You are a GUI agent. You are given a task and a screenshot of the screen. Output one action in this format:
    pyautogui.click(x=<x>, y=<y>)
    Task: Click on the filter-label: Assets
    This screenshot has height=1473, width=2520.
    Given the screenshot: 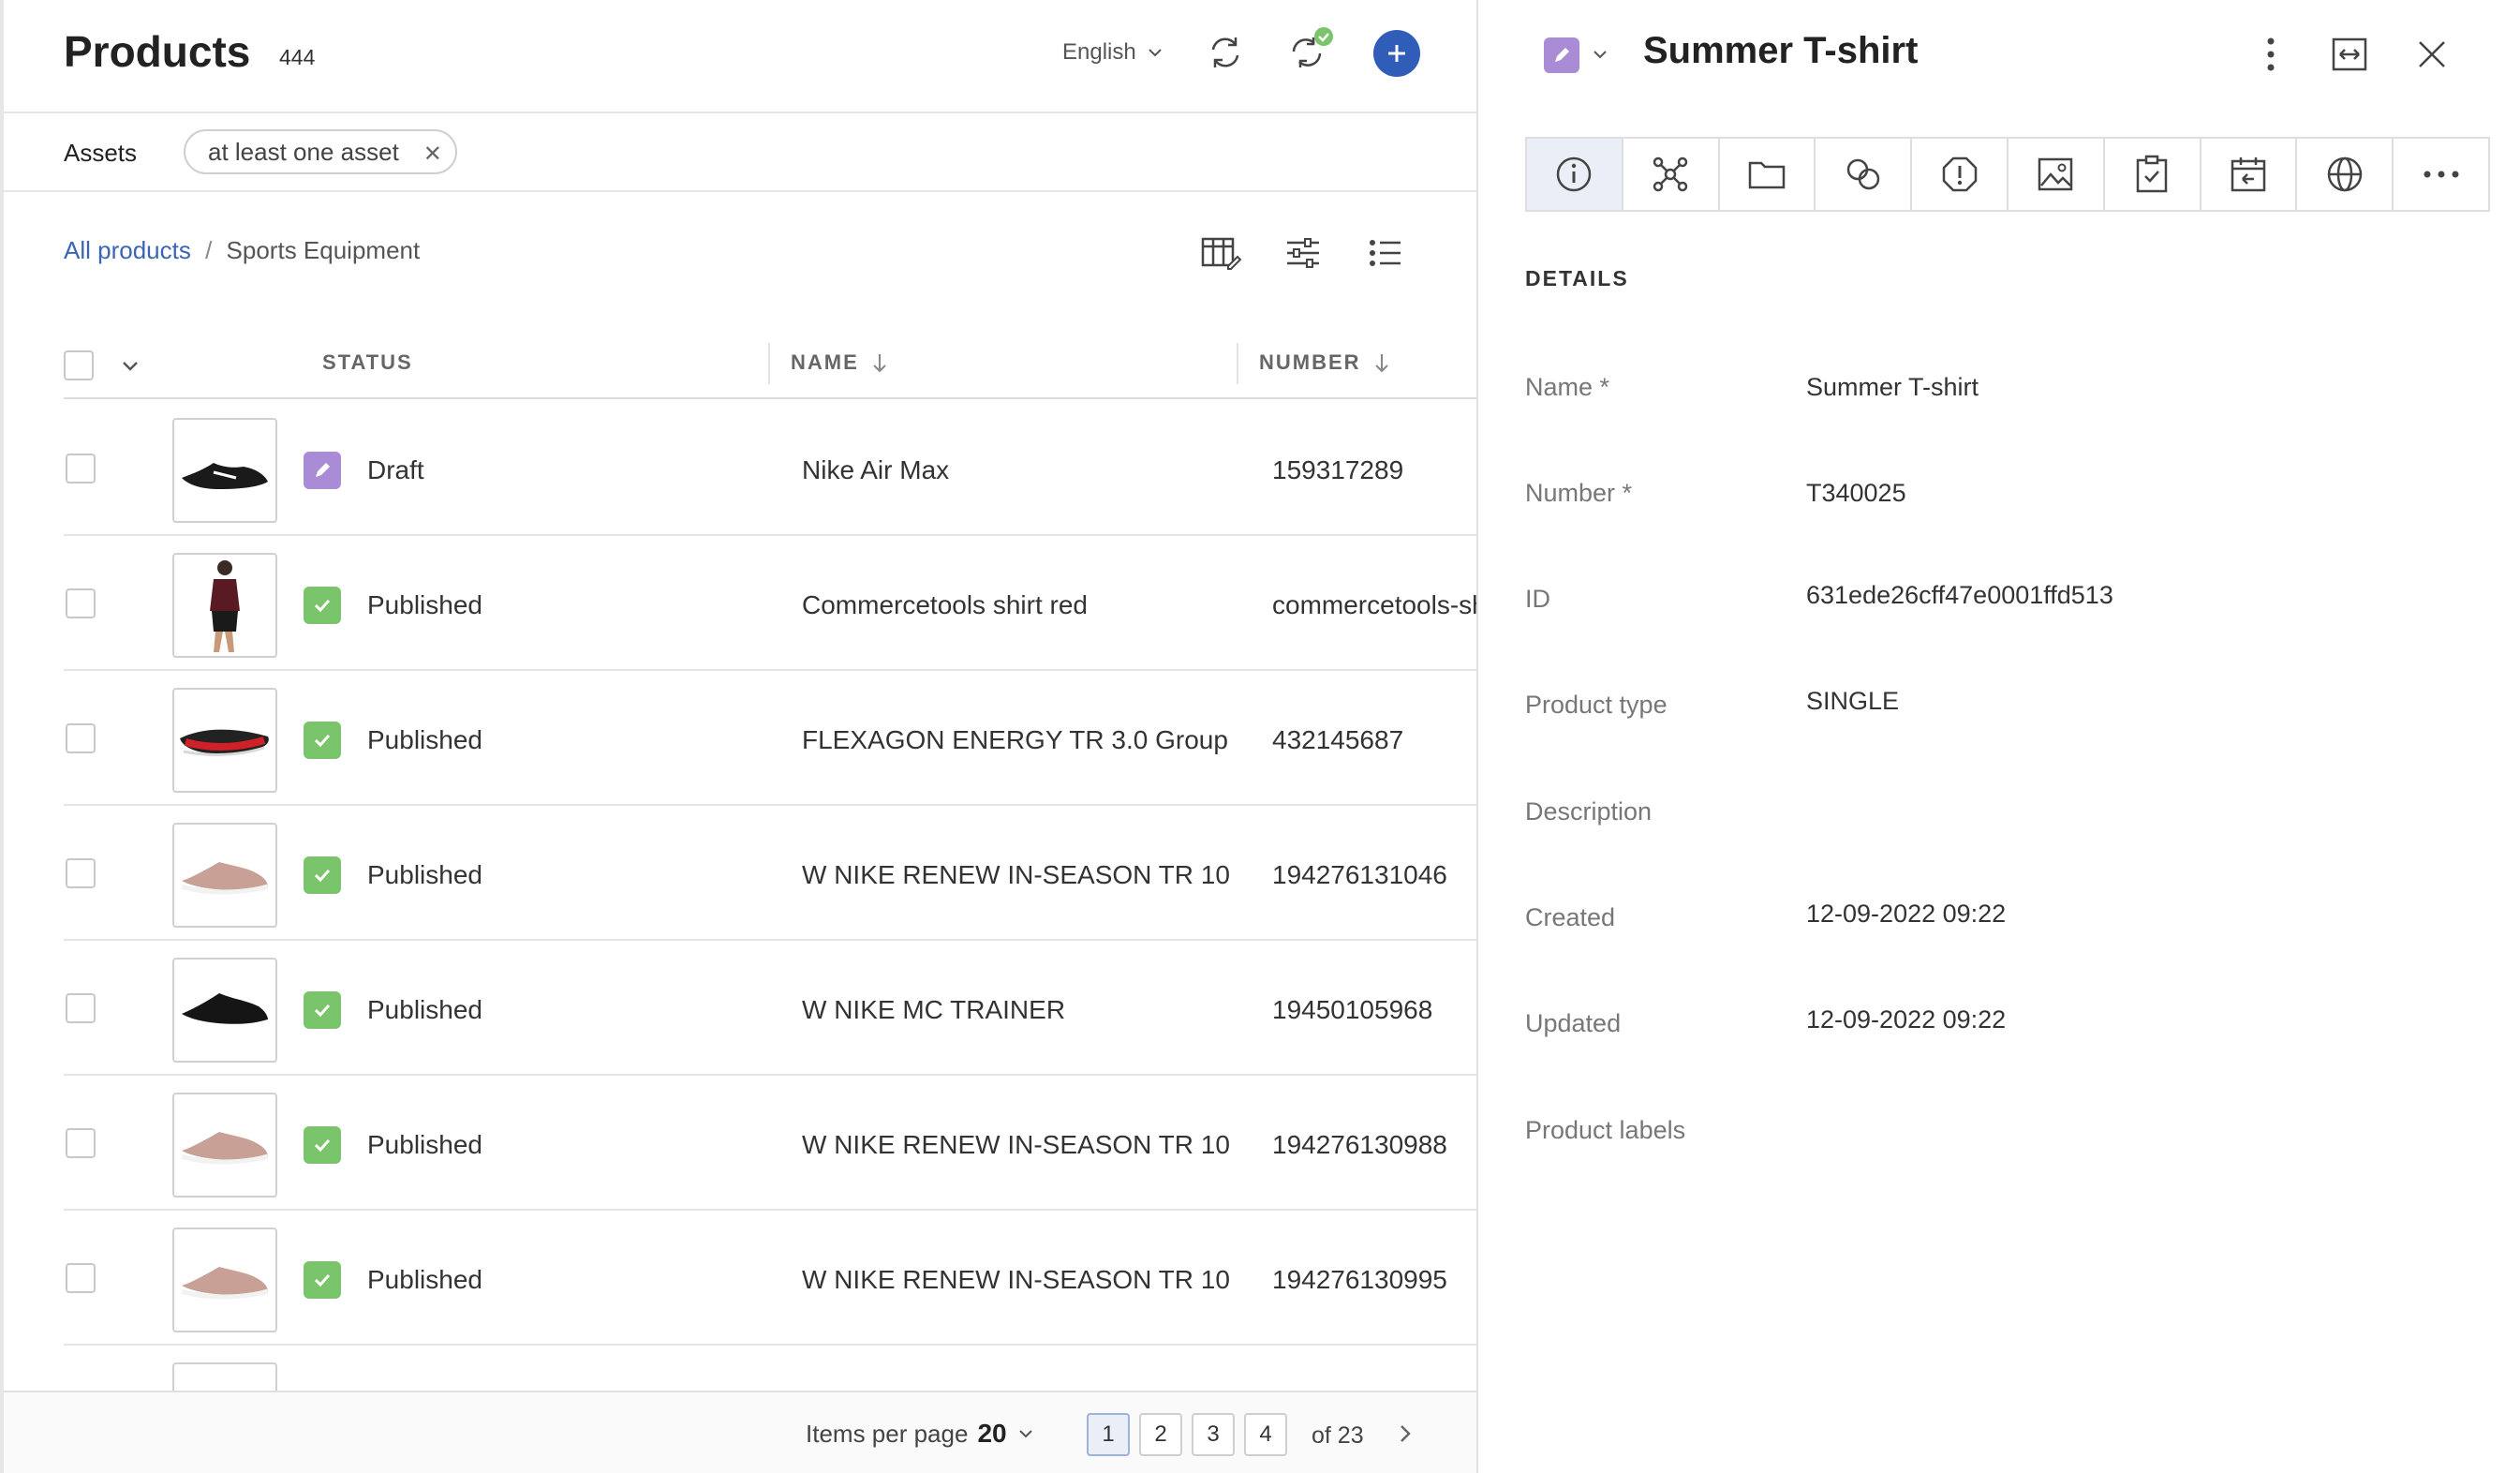 What is the action you would take?
    pyautogui.click(x=101, y=153)
    